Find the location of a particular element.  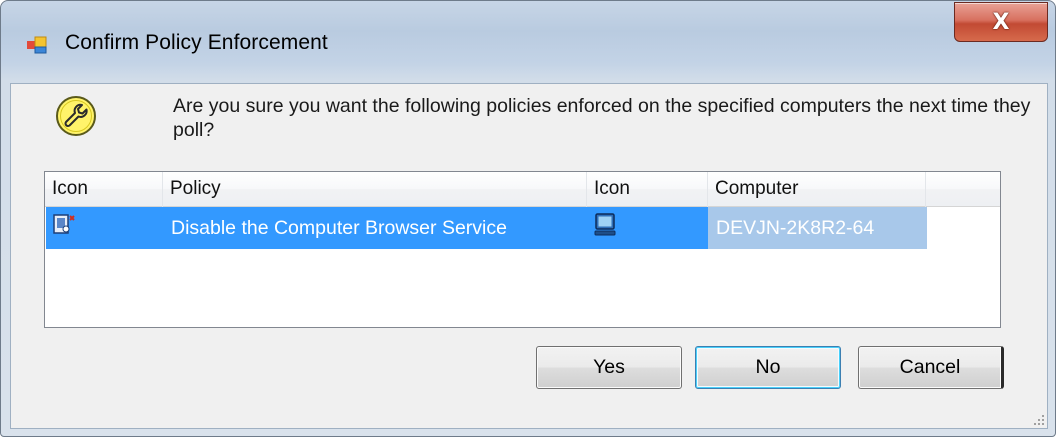

row-computer-icon-cell is located at coordinates (647, 228).